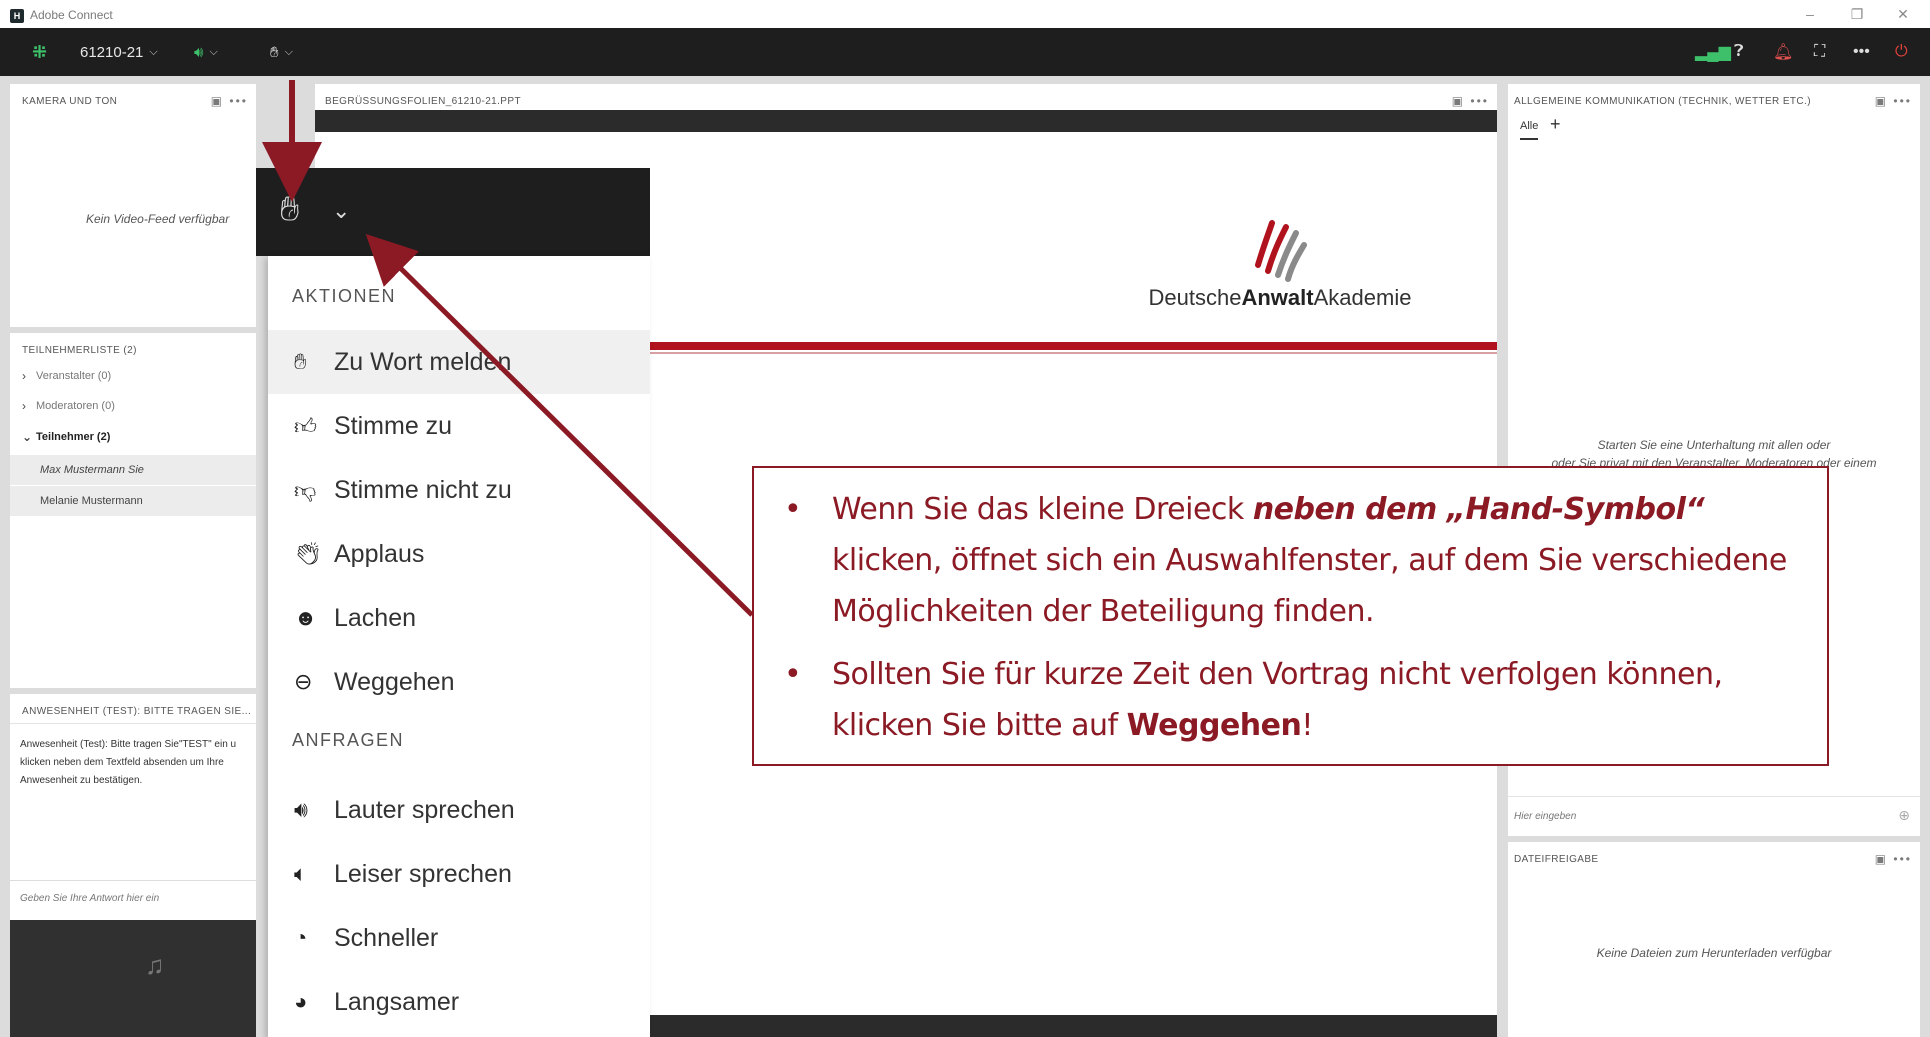  I want to click on participant-row: Max Mustermann Sie, so click(133, 470).